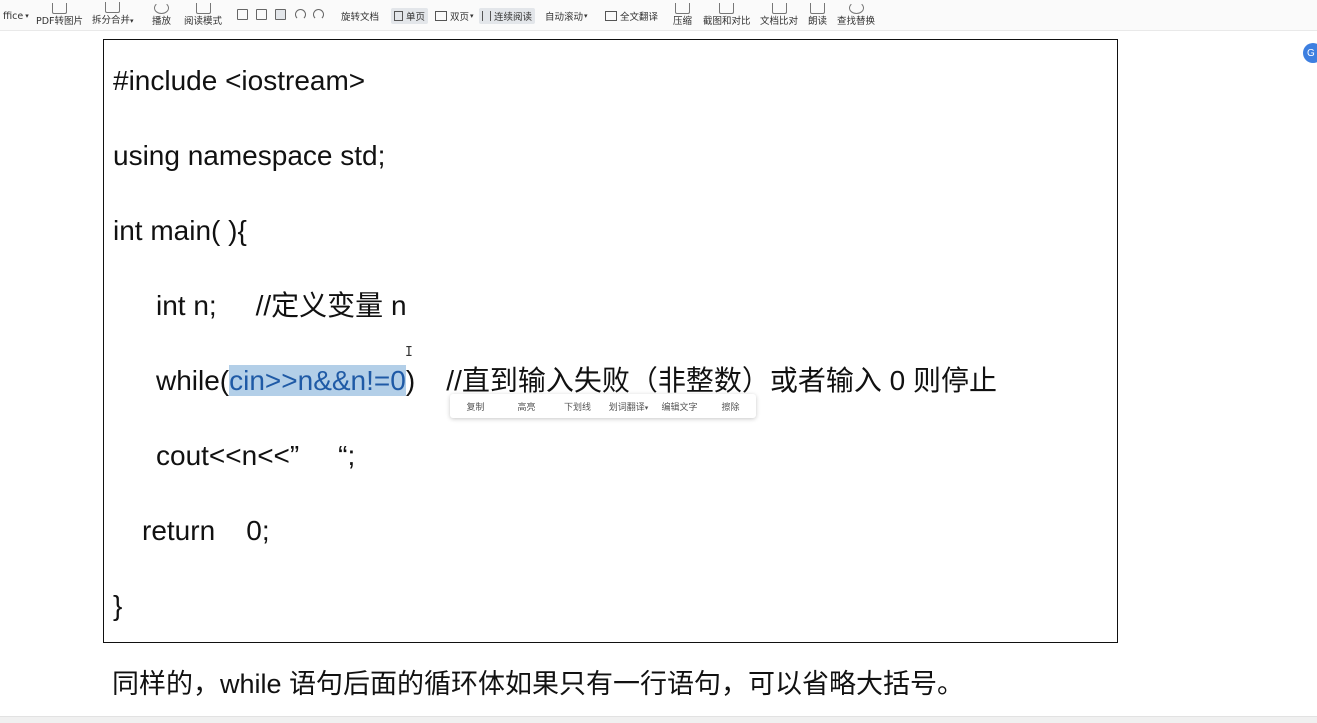 This screenshot has width=1317, height=723. What do you see at coordinates (261, 14) in the screenshot?
I see `crop-icon` at bounding box center [261, 14].